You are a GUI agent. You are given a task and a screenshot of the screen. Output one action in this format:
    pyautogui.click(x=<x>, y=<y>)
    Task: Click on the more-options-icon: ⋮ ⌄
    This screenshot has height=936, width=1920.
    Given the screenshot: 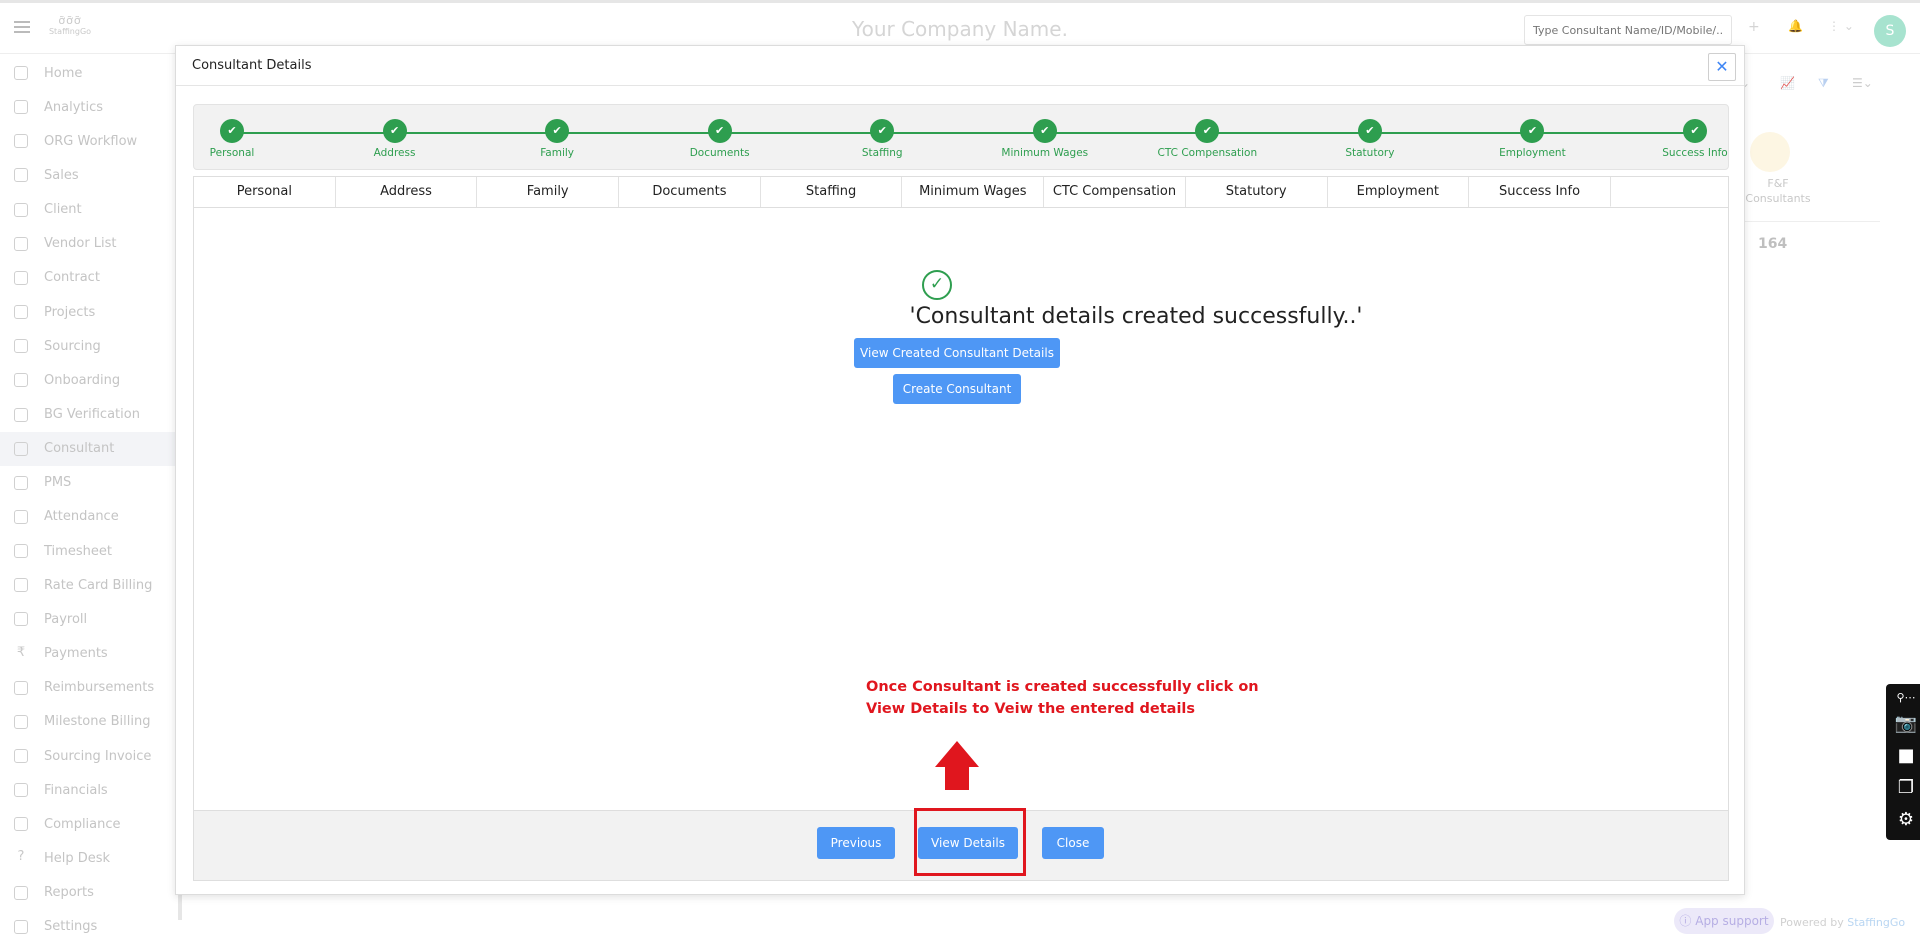 What is the action you would take?
    pyautogui.click(x=1841, y=26)
    